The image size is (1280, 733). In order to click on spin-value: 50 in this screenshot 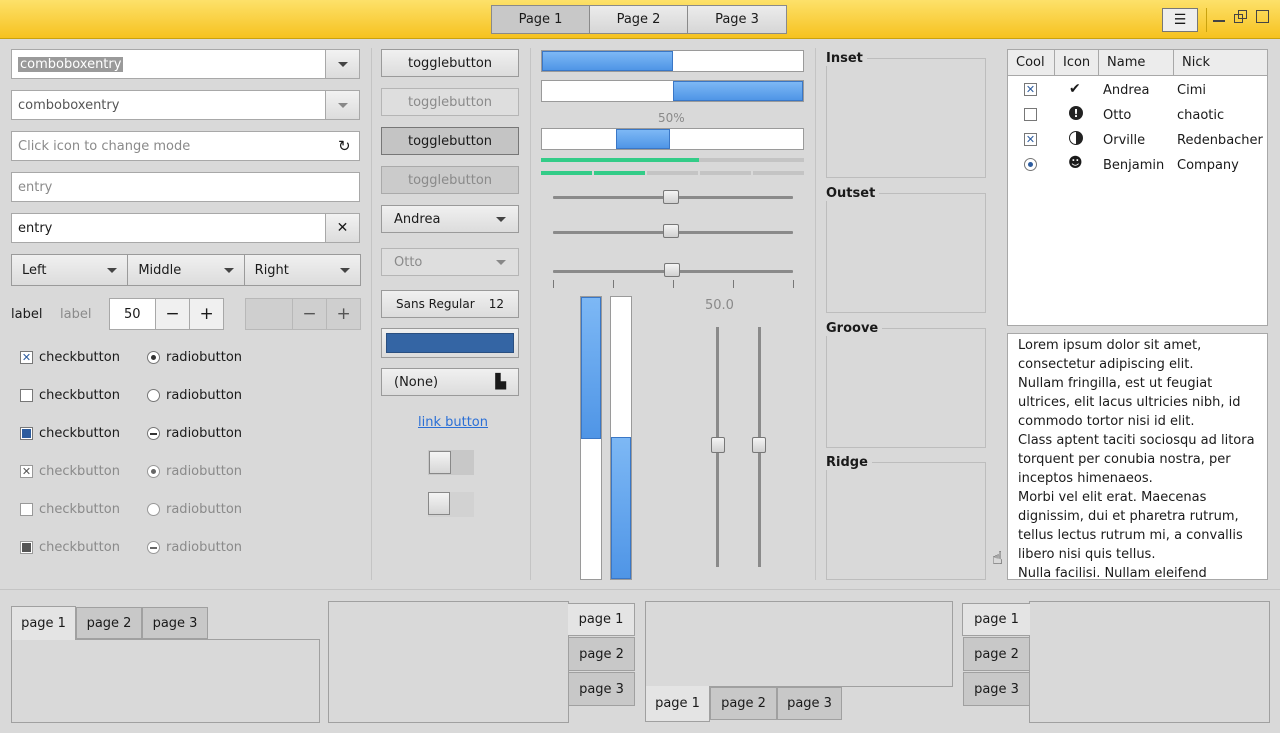, I will do `click(132, 314)`.